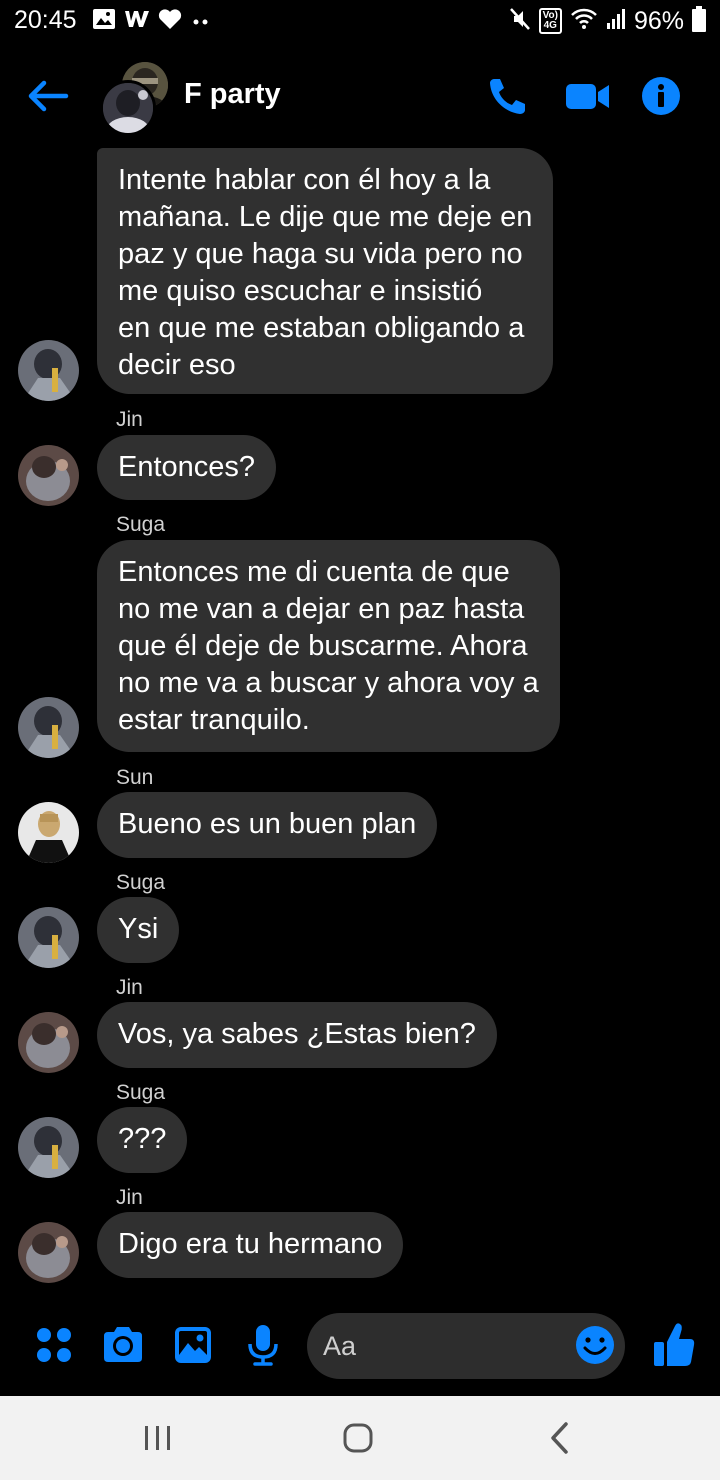 The width and height of the screenshot is (720, 1480). Describe the element at coordinates (699, 21) in the screenshot. I see `battery-icon` at that location.